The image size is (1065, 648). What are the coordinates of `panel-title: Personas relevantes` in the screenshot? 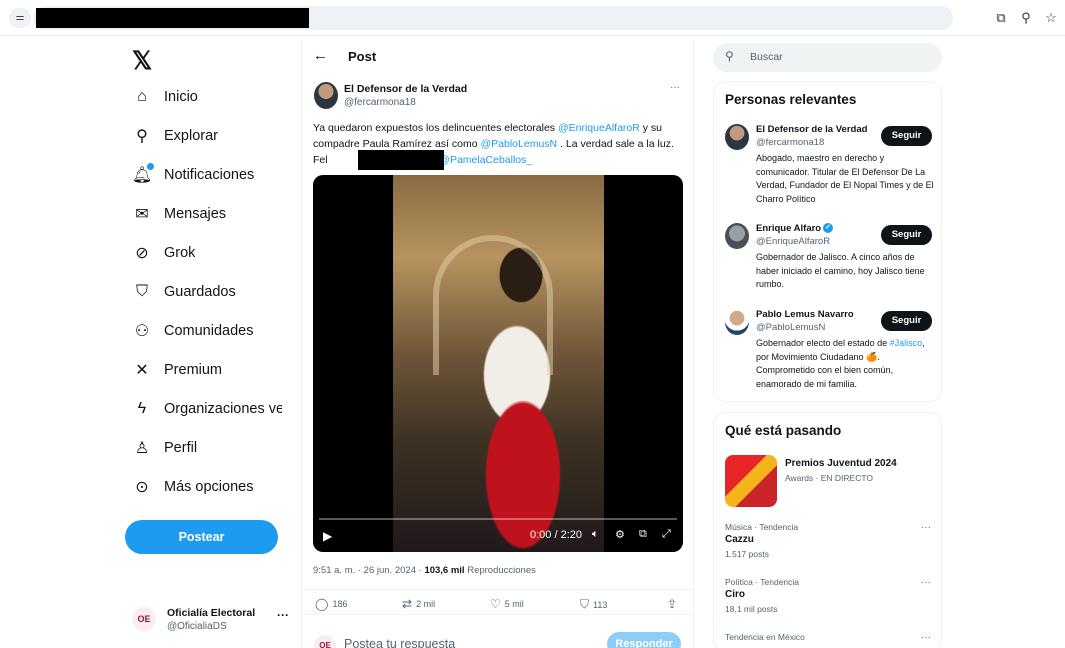 It's located at (791, 99).